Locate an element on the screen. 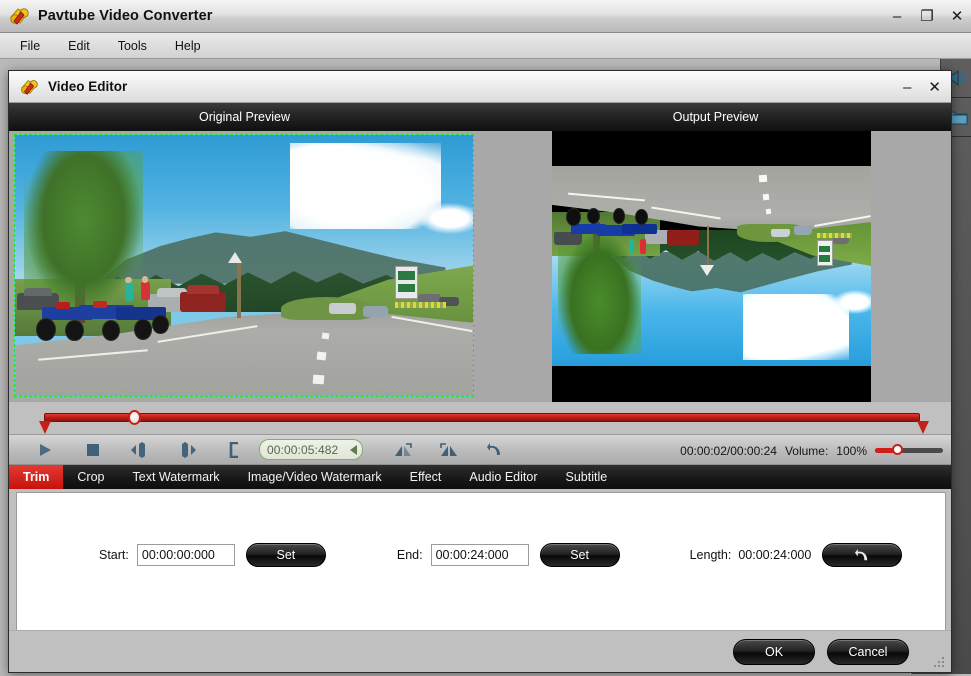  maximize-button: ❐ is located at coordinates (927, 17).